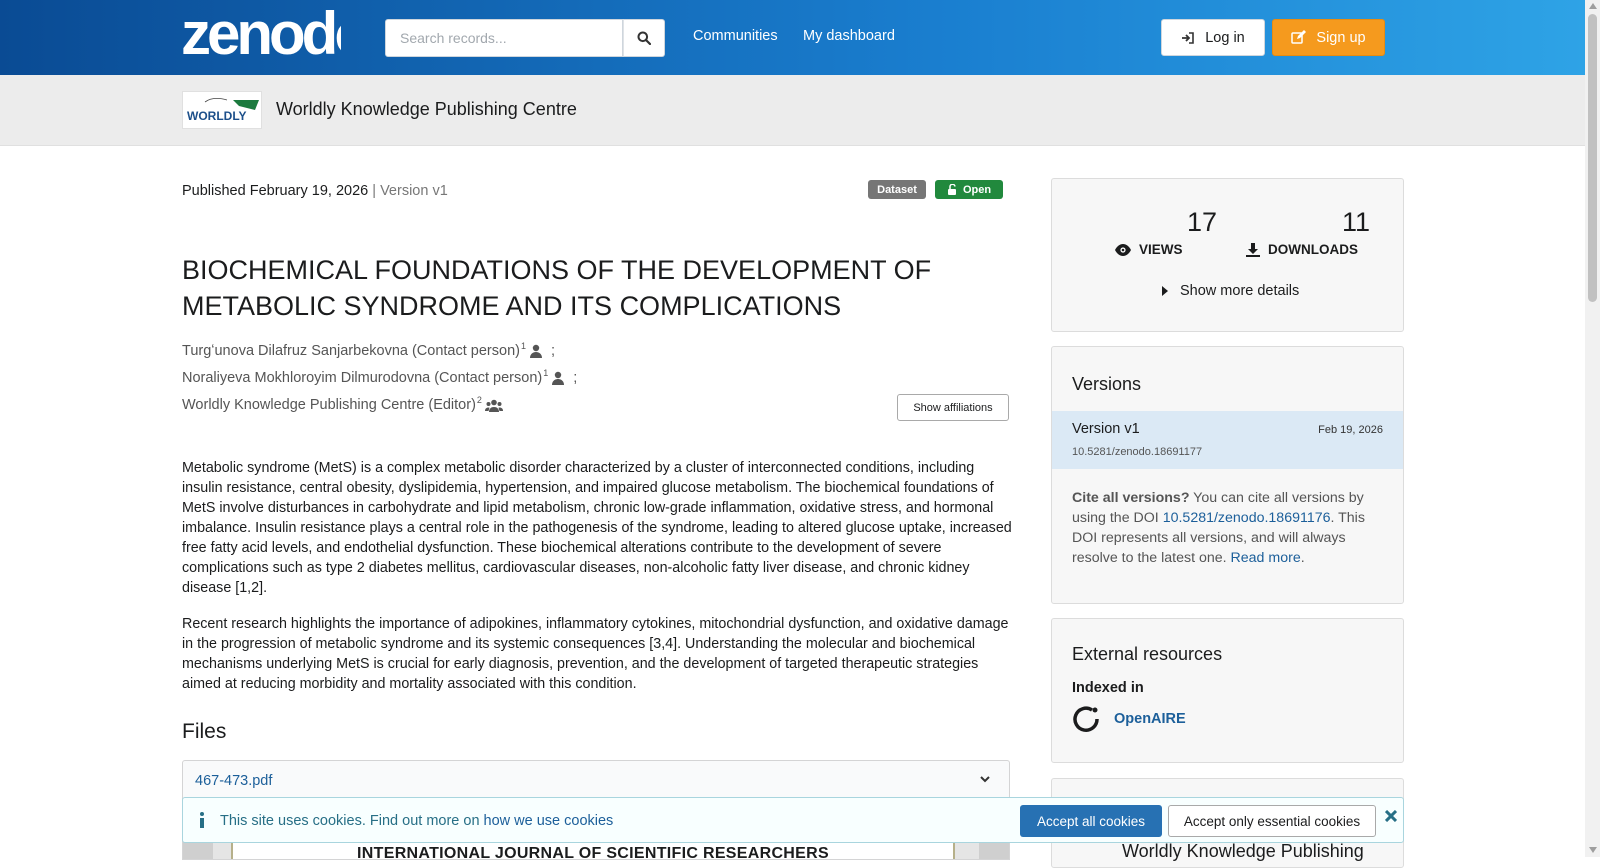 This screenshot has height=868, width=1600. Describe the element at coordinates (1086, 719) in the screenshot. I see `openaire-logo-icon` at that location.